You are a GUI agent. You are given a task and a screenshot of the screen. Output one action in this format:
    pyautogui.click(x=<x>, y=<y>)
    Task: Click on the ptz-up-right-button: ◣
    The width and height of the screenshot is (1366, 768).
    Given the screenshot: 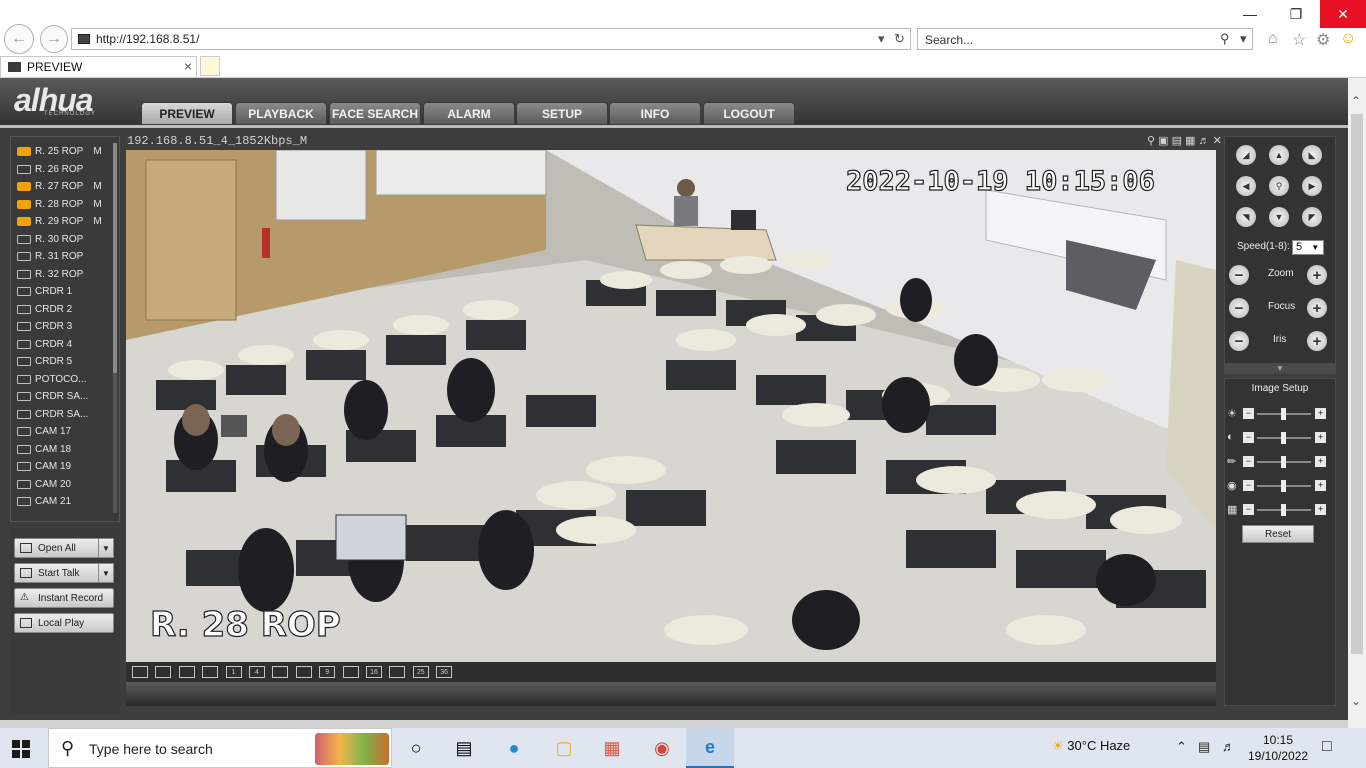 What is the action you would take?
    pyautogui.click(x=1312, y=155)
    